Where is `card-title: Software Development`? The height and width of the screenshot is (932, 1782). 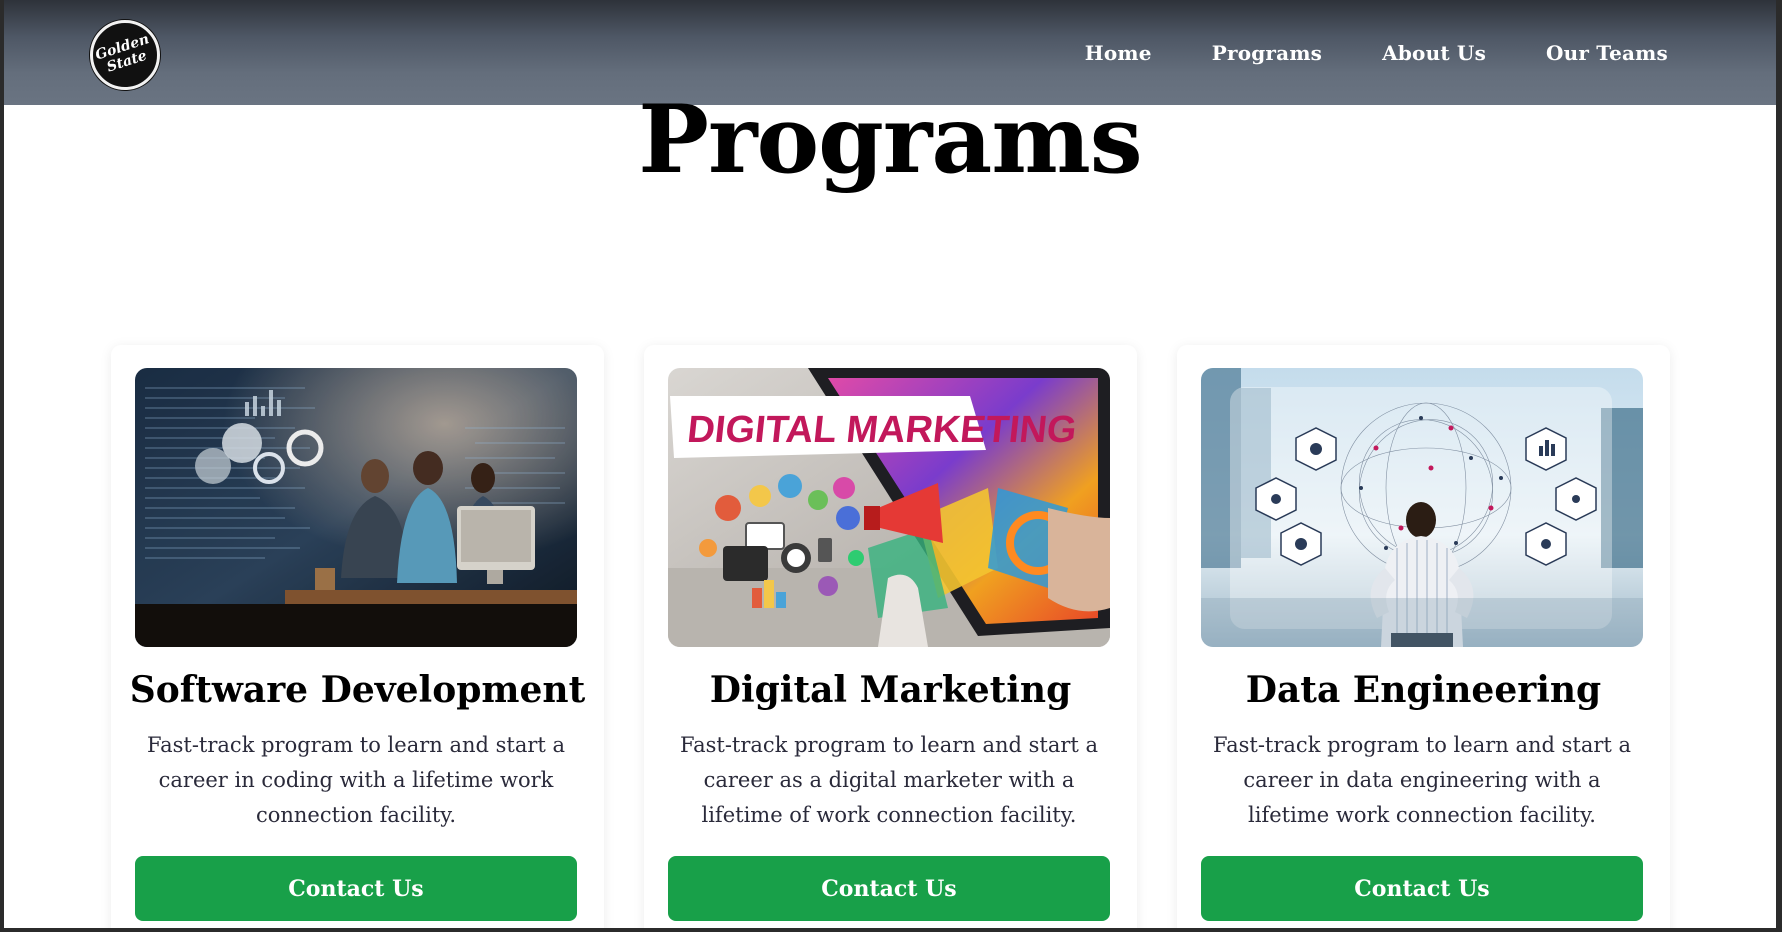
card-title: Software Development is located at coordinates (357, 690).